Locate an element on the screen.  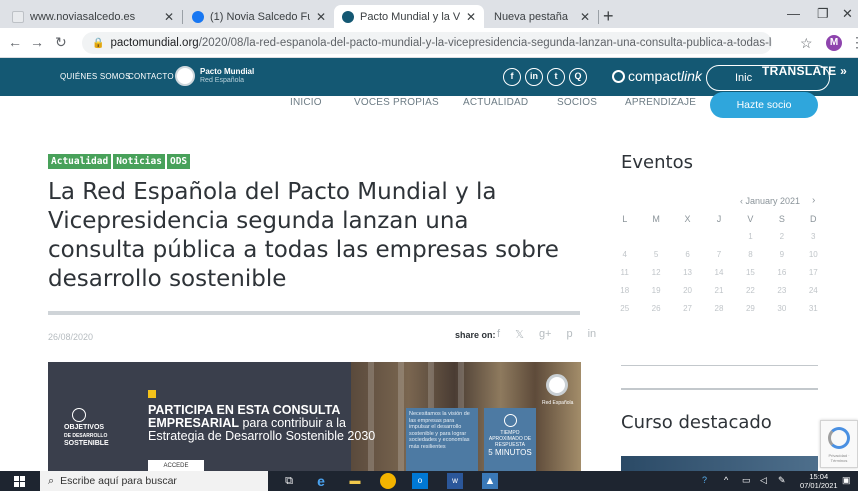
calendar-day: 18 is located at coordinates (624, 291).